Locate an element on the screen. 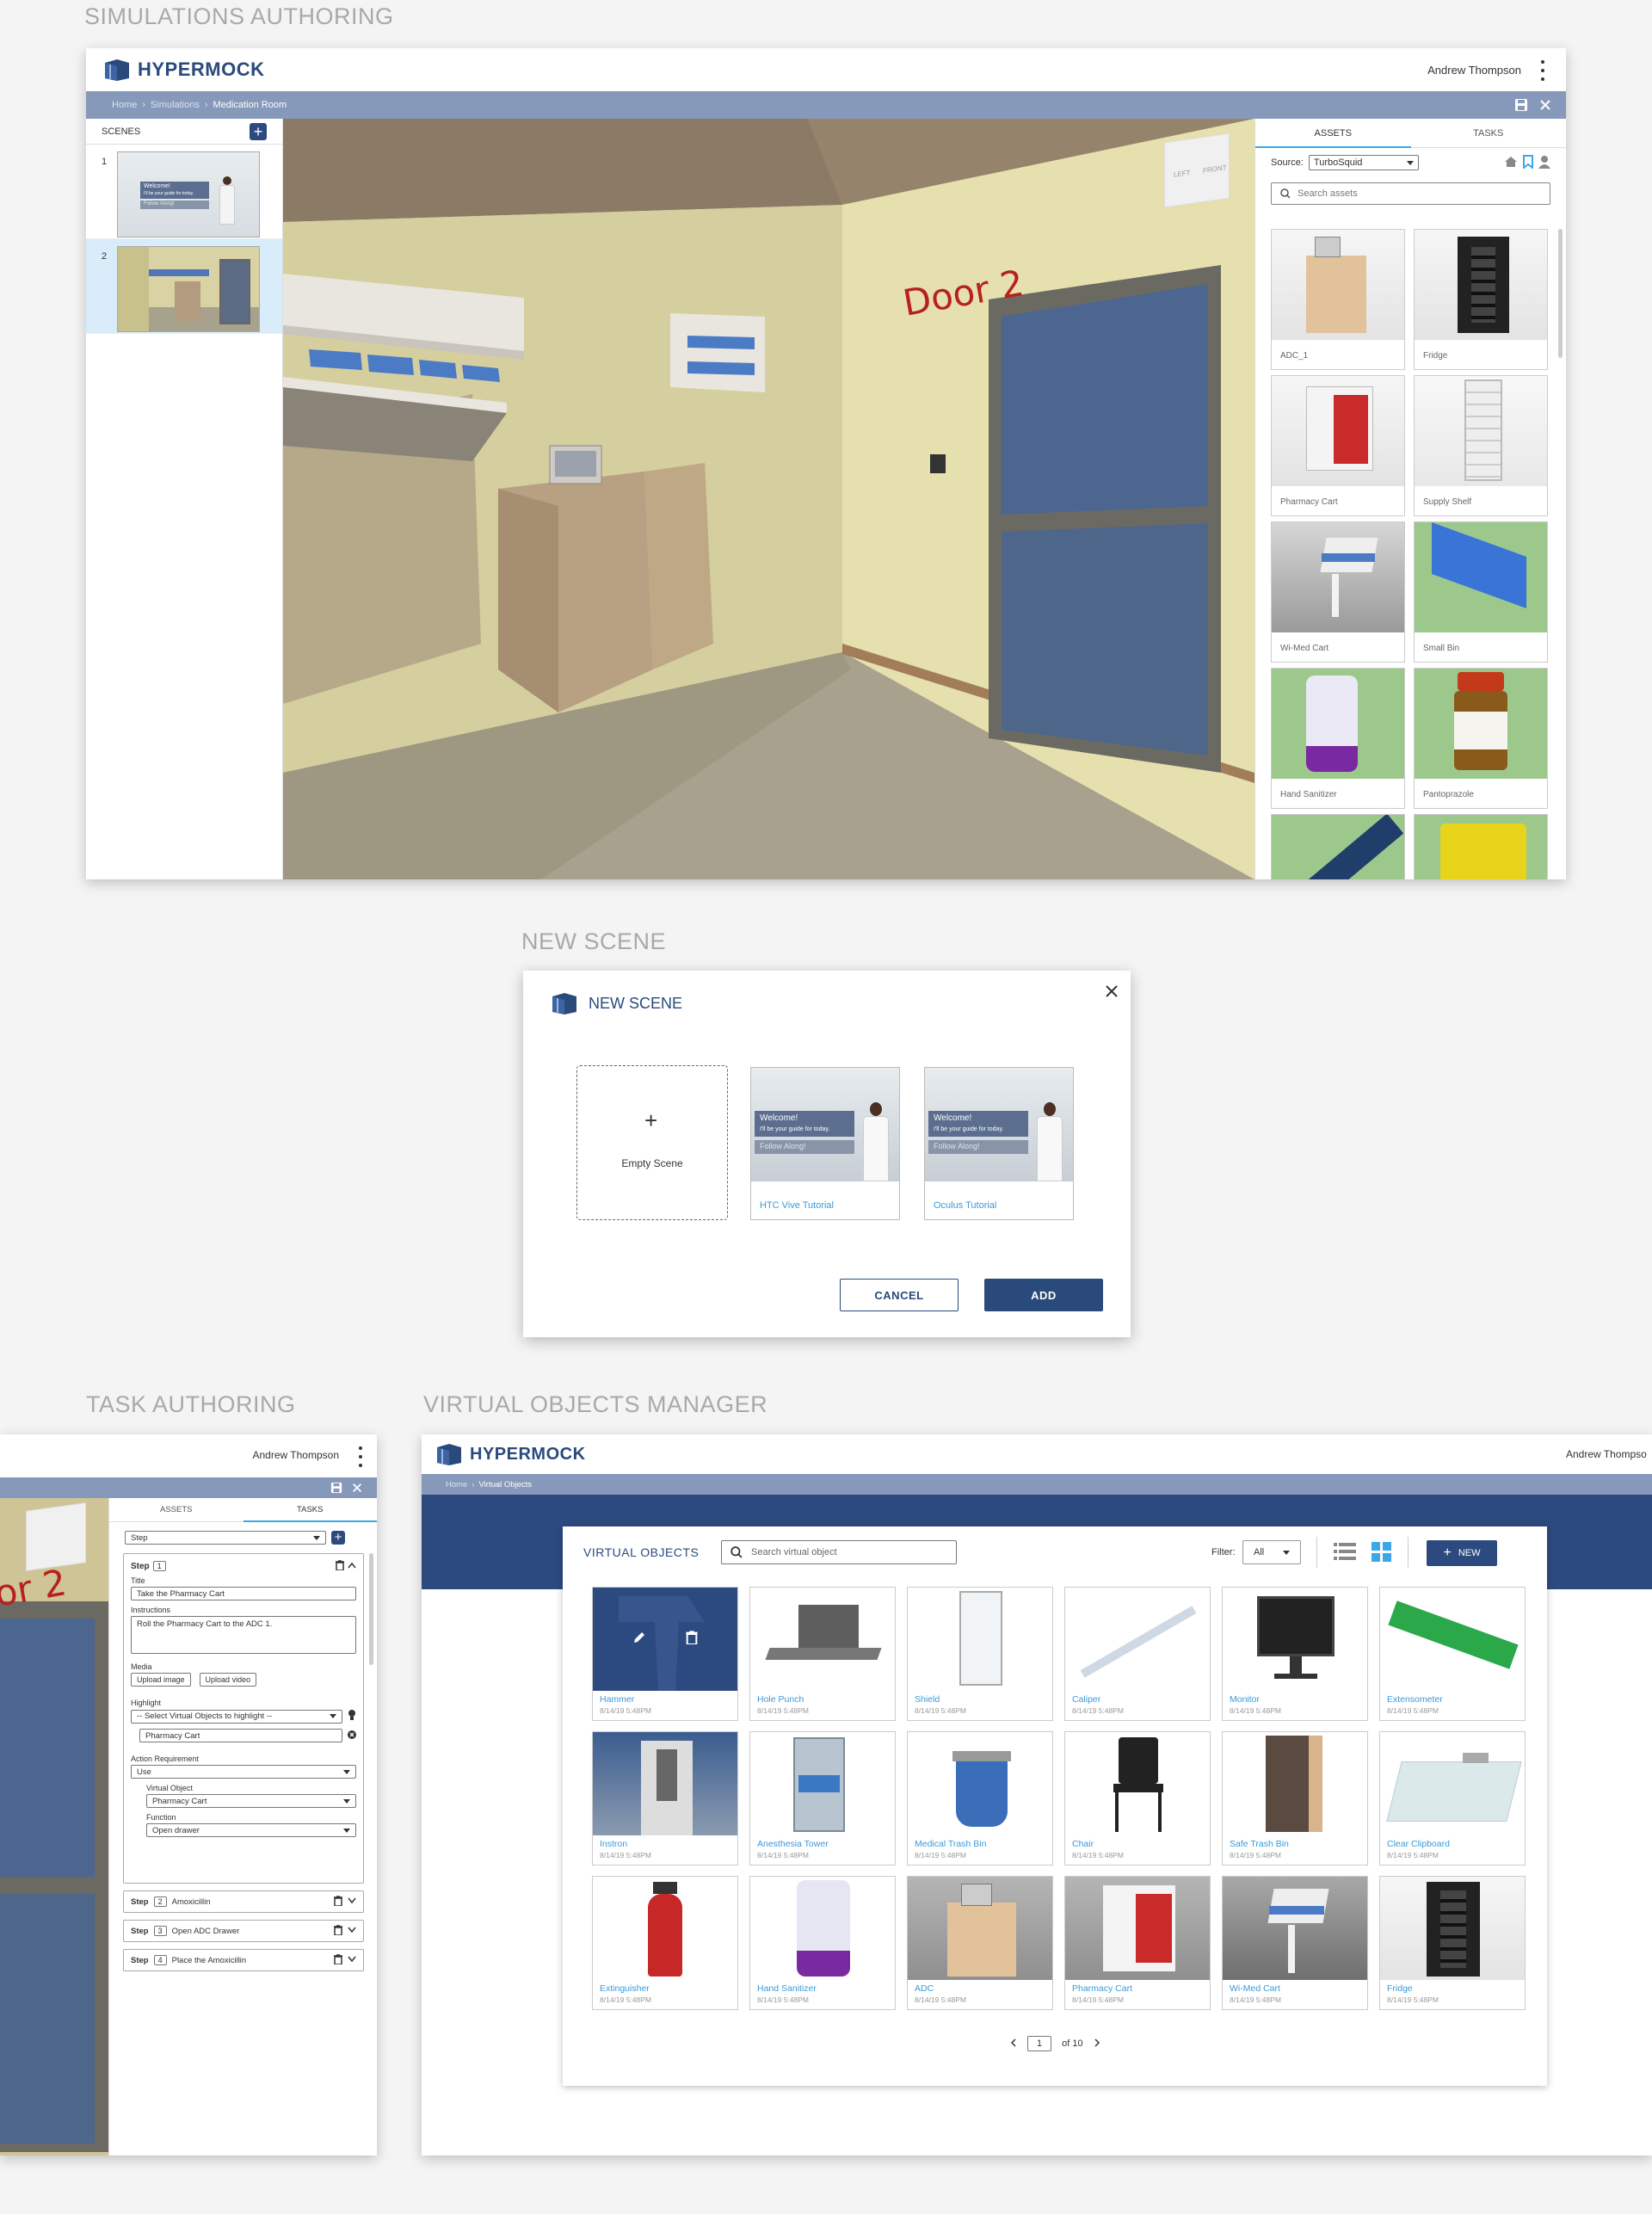 The image size is (1652, 2214). bookmark-icon is located at coordinates (1528, 163).